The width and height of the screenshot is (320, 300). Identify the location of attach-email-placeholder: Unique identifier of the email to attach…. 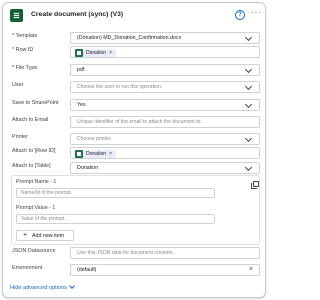
(139, 122).